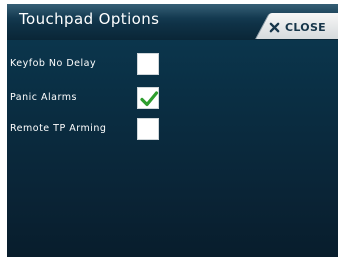  I want to click on close-button: CLOSE, so click(297, 27).